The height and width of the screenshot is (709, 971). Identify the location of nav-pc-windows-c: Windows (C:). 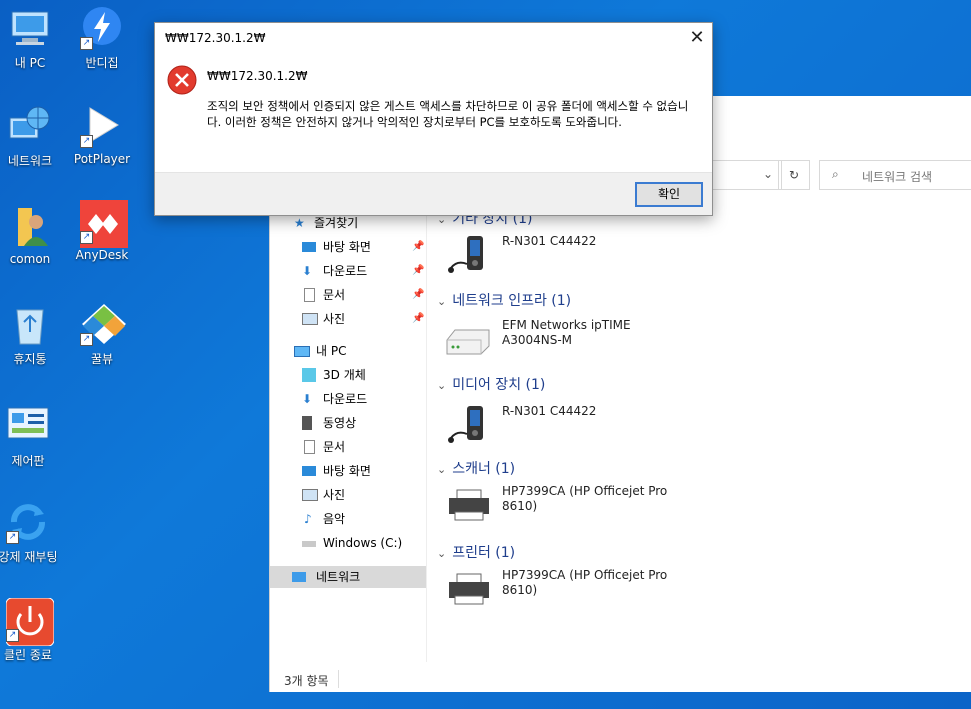
(348, 543).